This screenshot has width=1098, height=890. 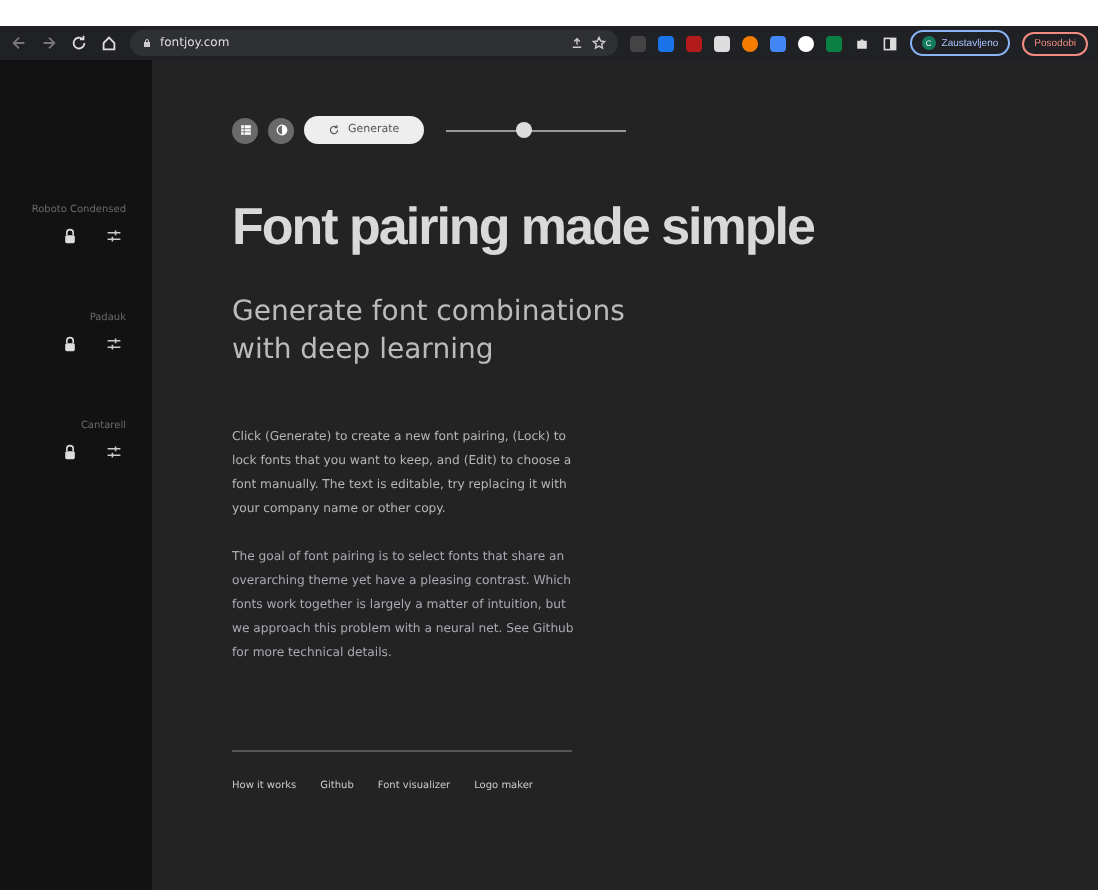 What do you see at coordinates (429, 332) in the screenshot?
I see `subheading: Generate font combinations with deep learning` at bounding box center [429, 332].